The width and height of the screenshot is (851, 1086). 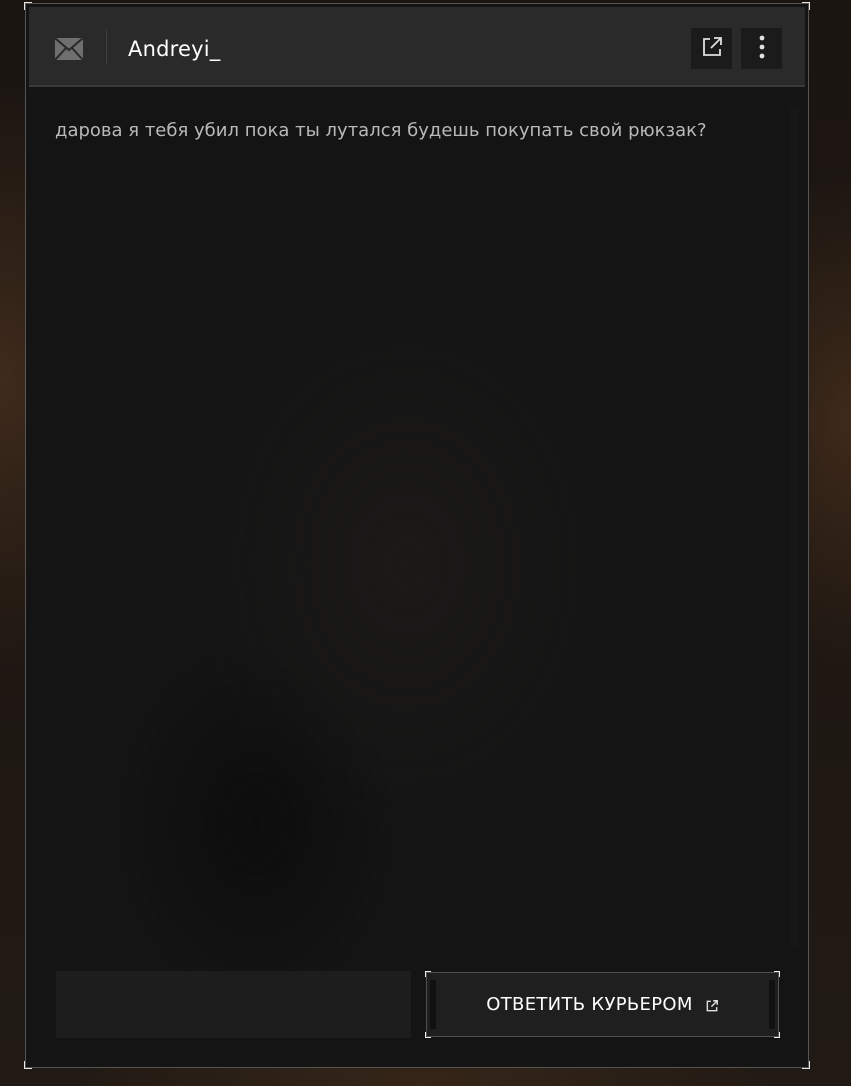 I want to click on message-scrollbar, so click(x=794, y=526).